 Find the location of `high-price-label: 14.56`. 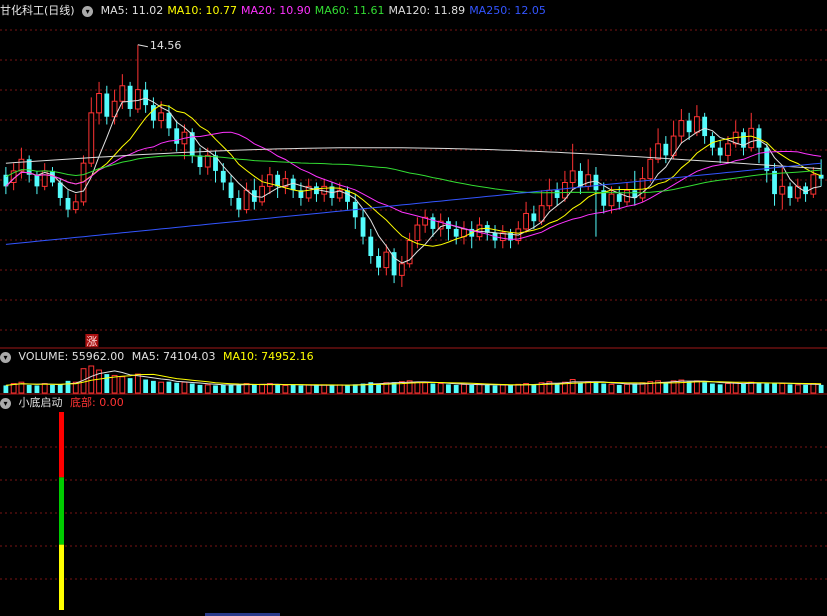

high-price-label: 14.56 is located at coordinates (166, 45).